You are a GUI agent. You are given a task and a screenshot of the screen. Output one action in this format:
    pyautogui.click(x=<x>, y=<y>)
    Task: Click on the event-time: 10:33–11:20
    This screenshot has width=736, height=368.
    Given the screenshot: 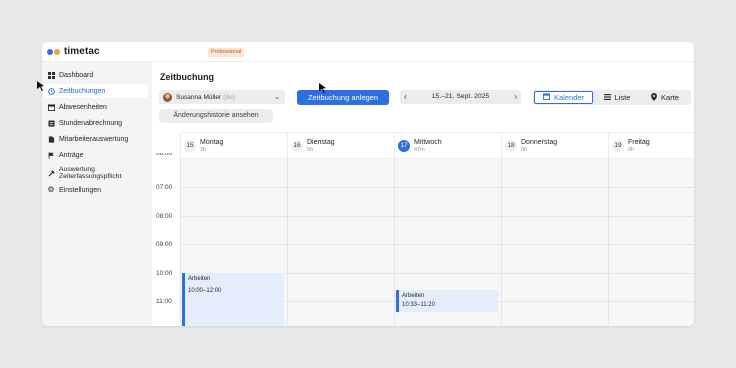 What is the action you would take?
    pyautogui.click(x=418, y=305)
    